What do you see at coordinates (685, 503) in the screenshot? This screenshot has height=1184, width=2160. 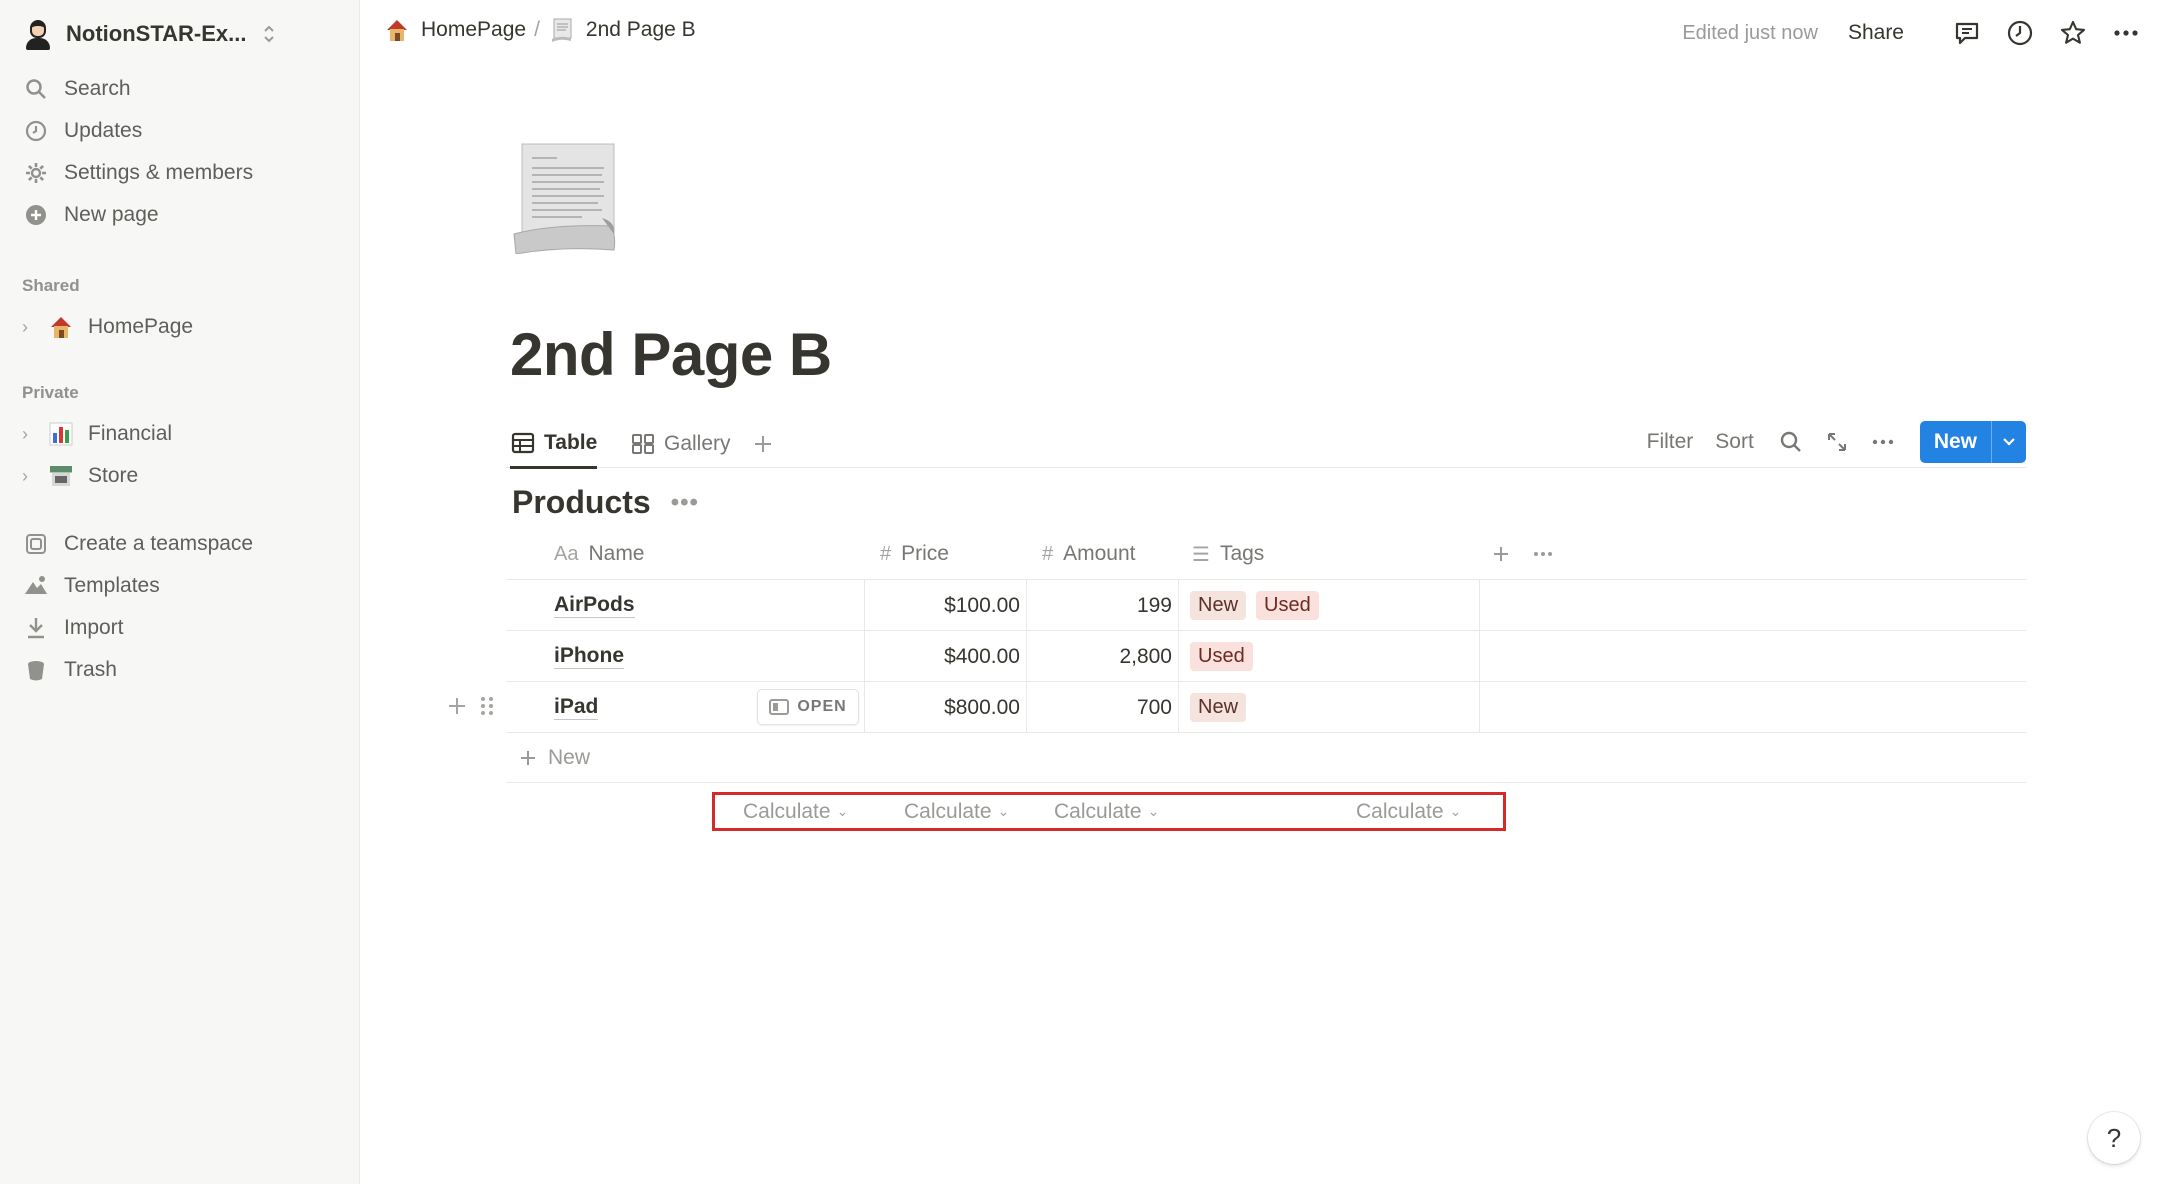 I see `database-more-icon: •••` at bounding box center [685, 503].